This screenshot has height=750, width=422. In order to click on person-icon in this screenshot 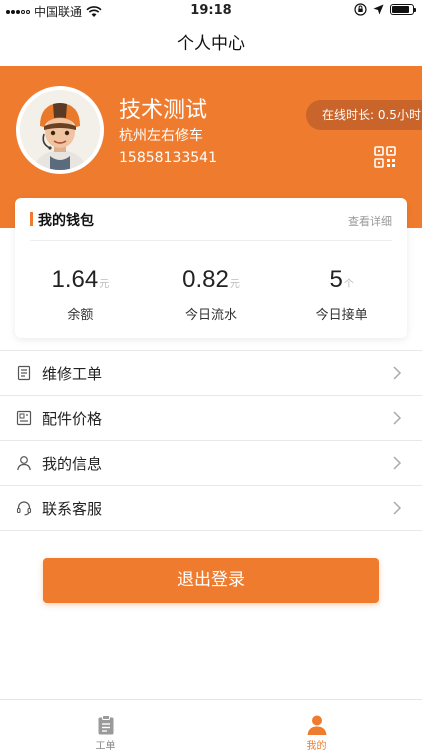, I will do `click(316, 725)`.